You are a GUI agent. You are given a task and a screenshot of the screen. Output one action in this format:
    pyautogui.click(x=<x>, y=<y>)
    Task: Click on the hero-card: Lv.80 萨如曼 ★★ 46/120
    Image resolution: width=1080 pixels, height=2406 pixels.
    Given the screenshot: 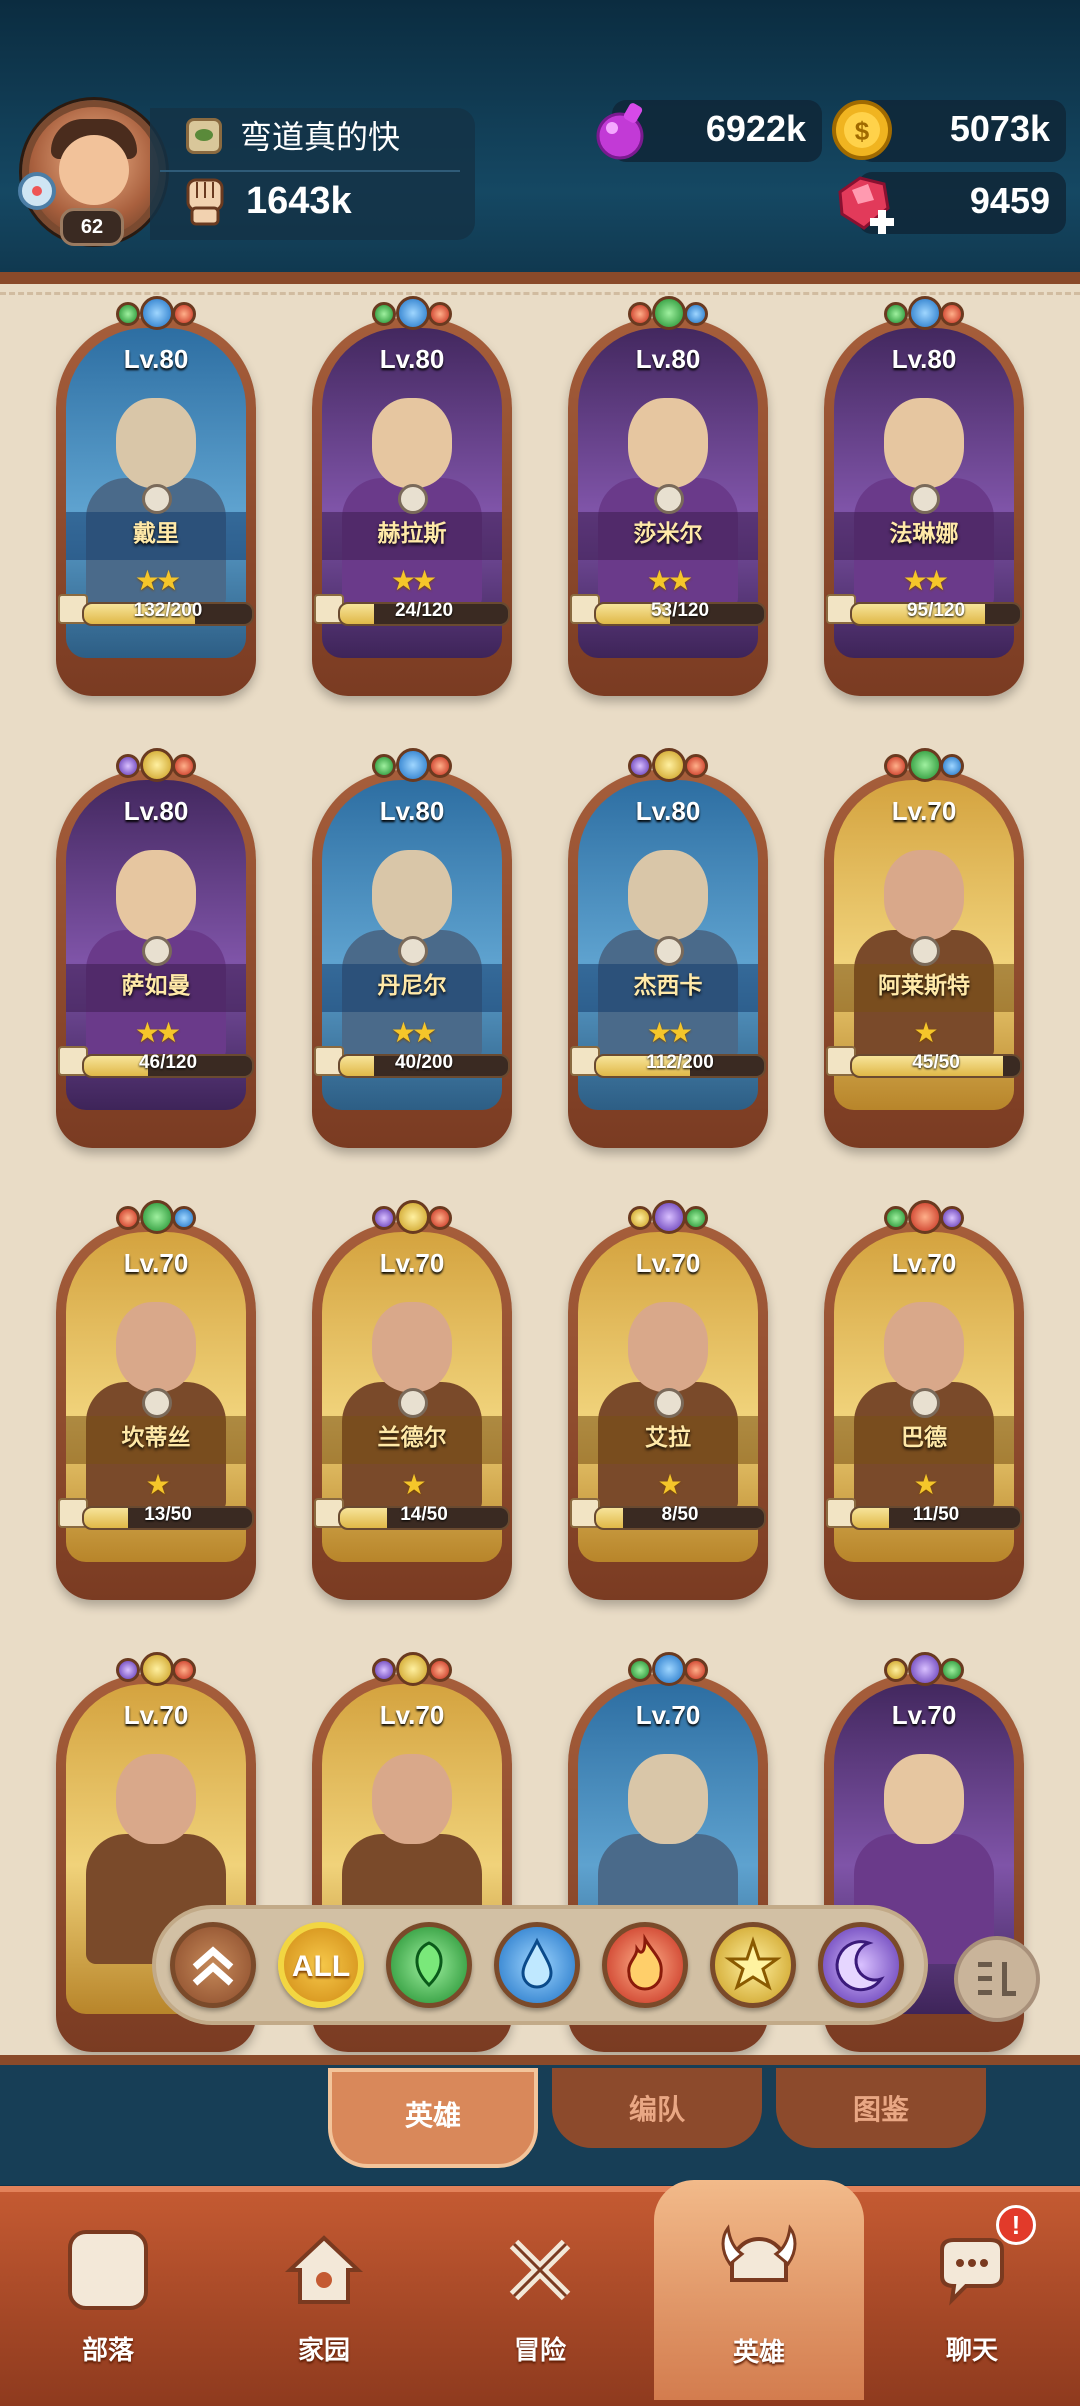 What is the action you would take?
    pyautogui.click(x=156, y=948)
    